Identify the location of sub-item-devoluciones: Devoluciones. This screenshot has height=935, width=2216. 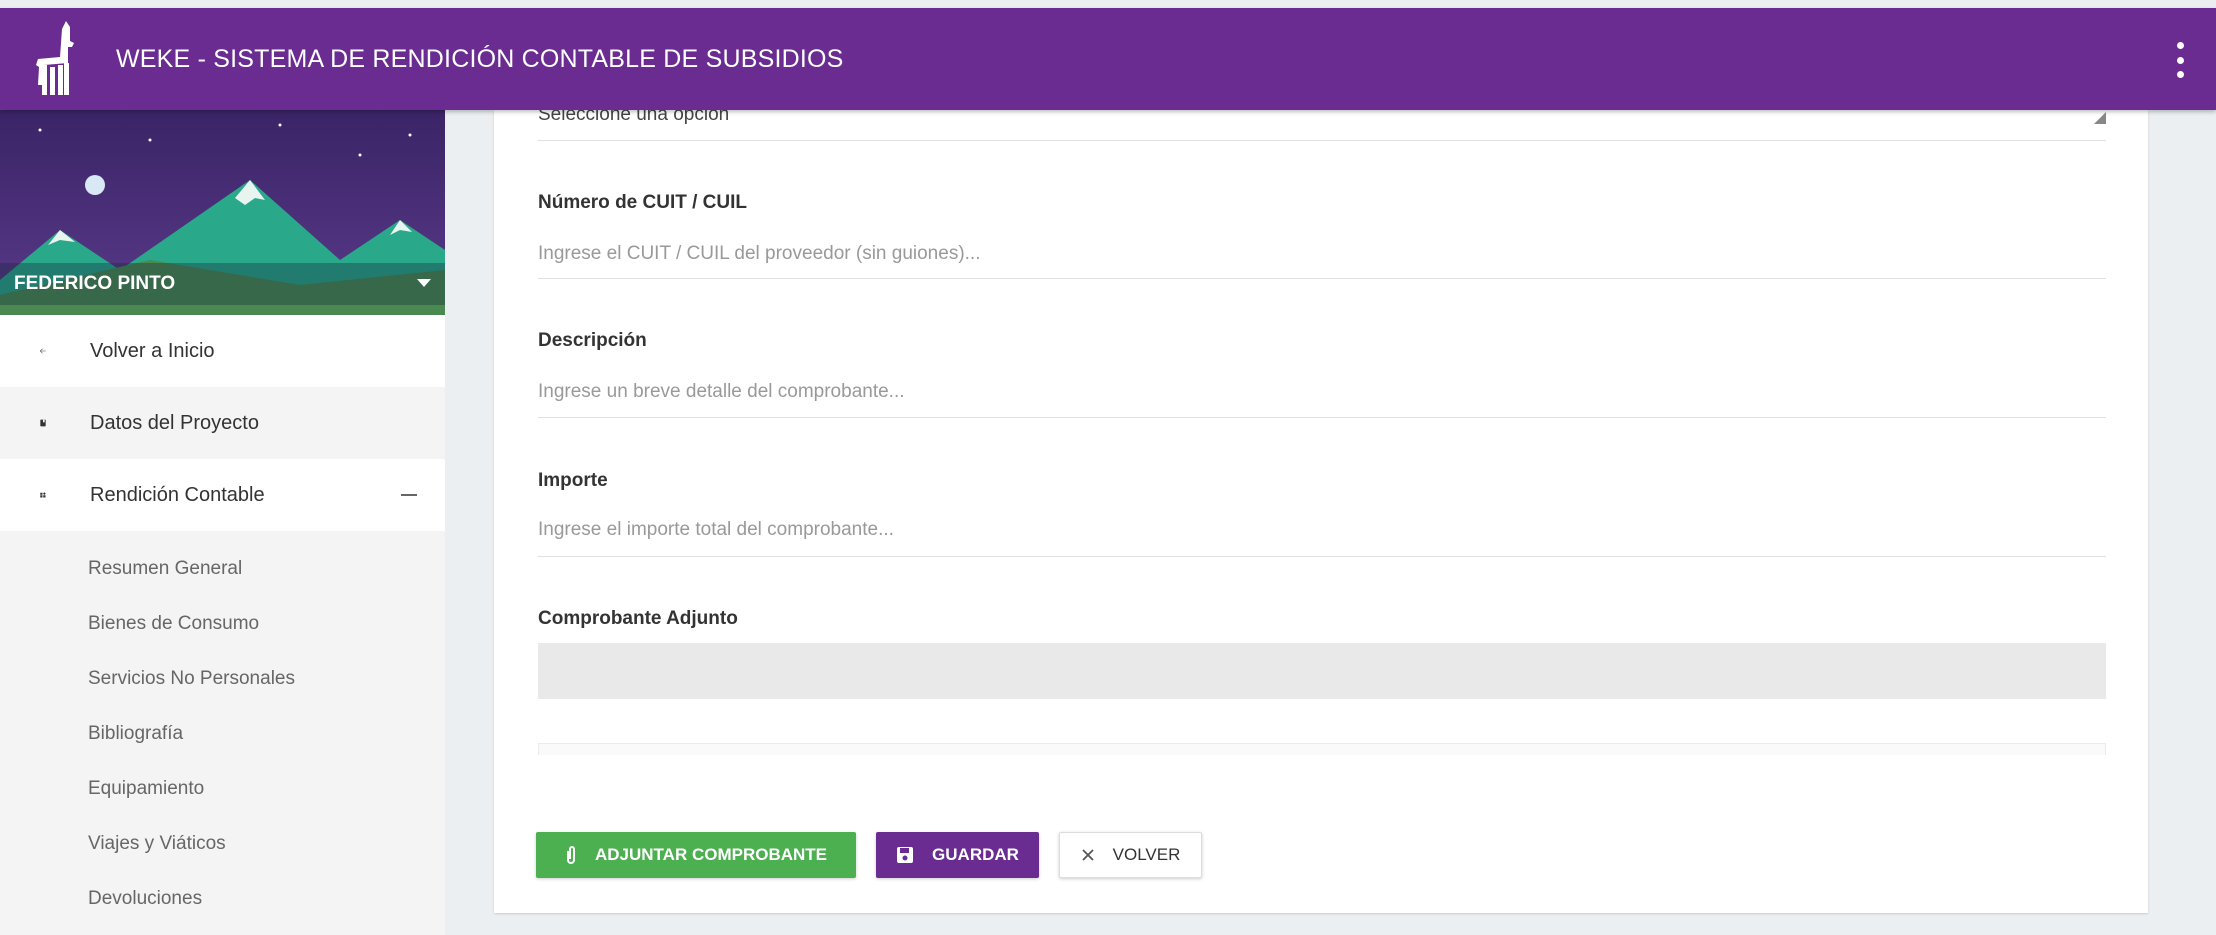
(222, 898).